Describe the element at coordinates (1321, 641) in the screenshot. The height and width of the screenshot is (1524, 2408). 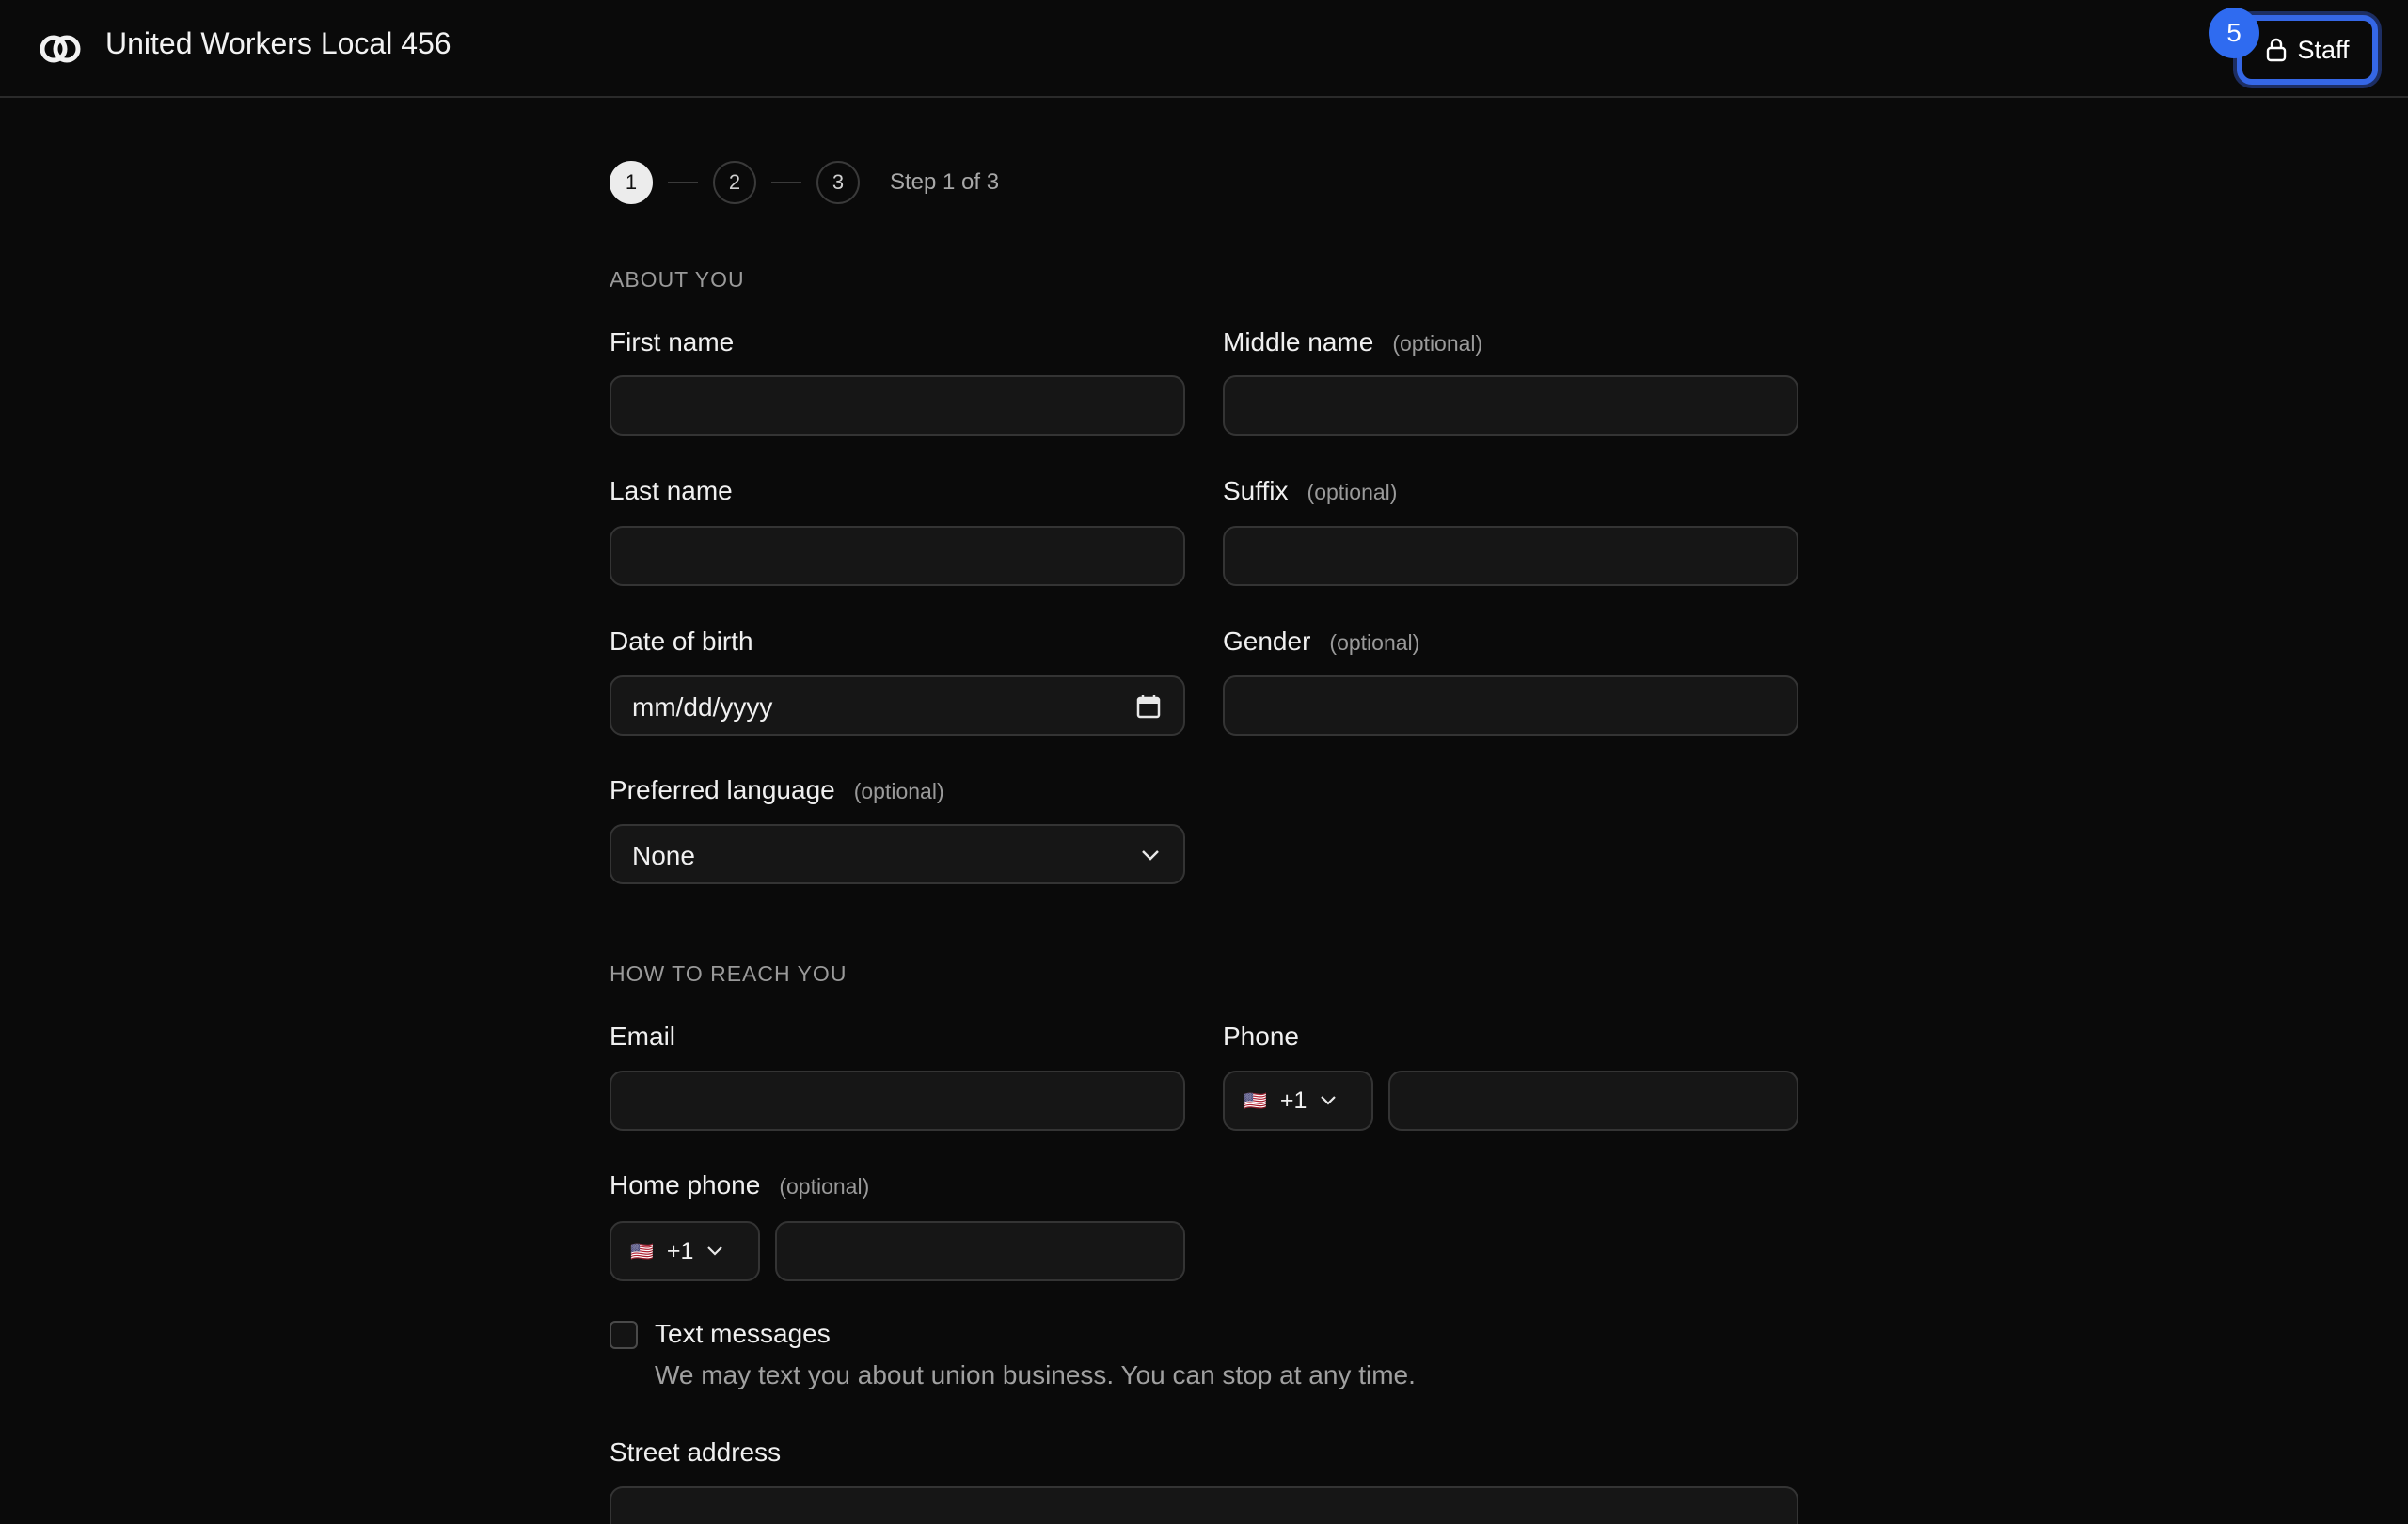
I see `gender-label: Gender (optional)` at that location.